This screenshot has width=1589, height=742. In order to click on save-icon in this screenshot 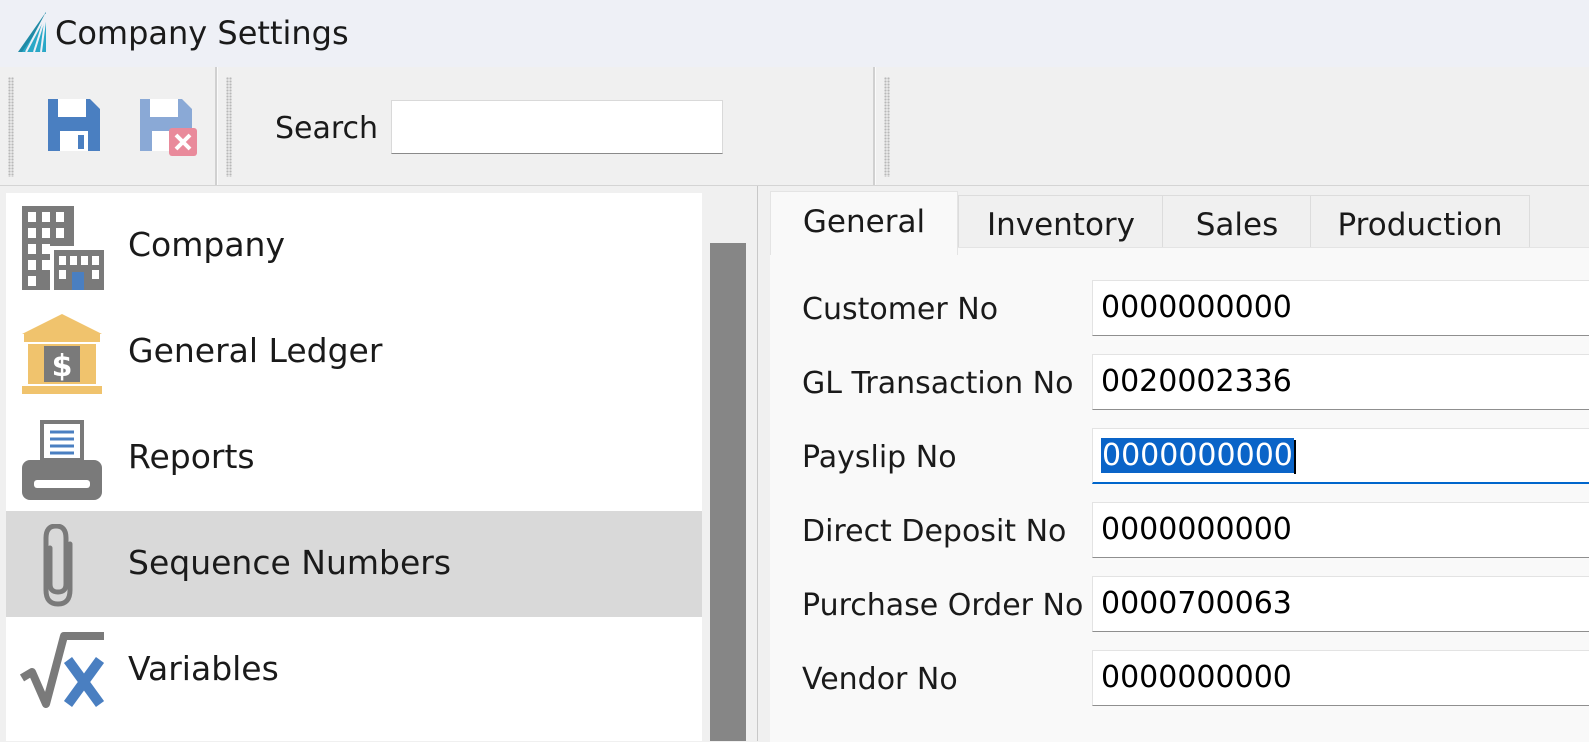, I will do `click(74, 125)`.